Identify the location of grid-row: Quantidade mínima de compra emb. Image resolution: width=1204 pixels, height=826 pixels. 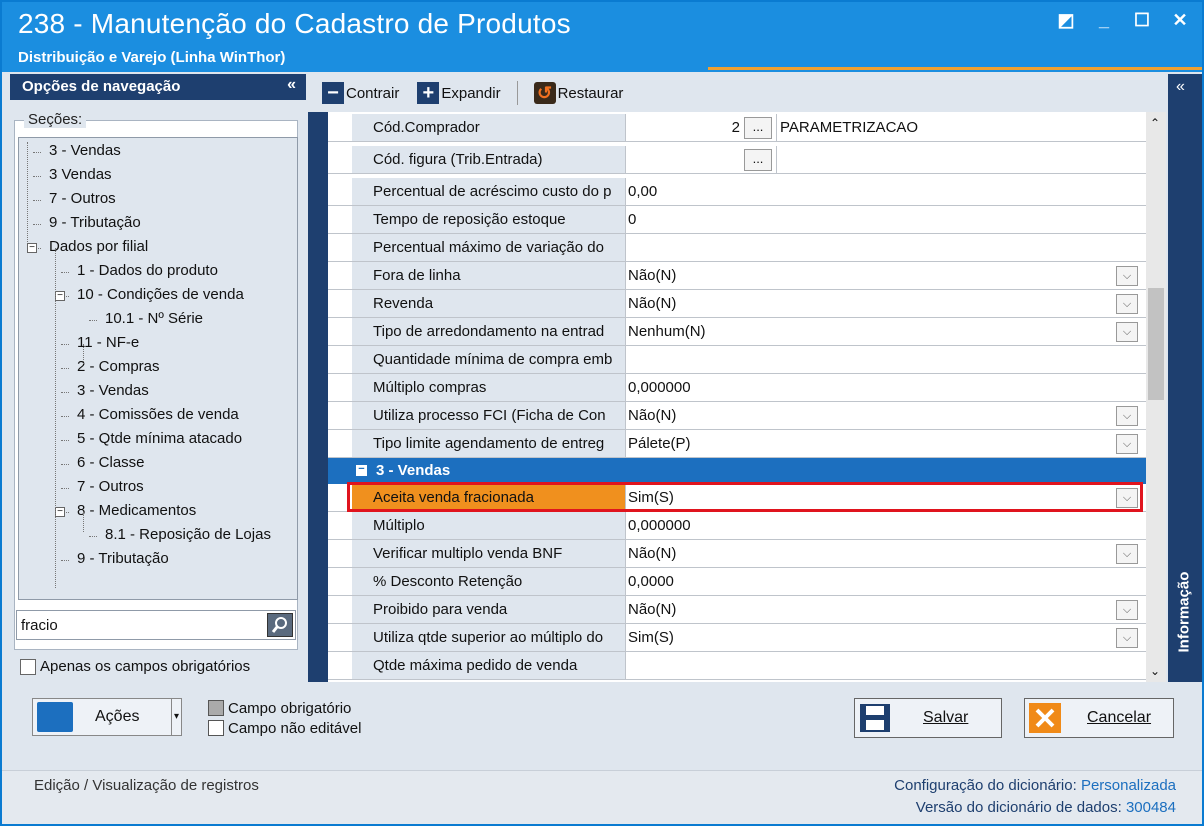
(737, 360).